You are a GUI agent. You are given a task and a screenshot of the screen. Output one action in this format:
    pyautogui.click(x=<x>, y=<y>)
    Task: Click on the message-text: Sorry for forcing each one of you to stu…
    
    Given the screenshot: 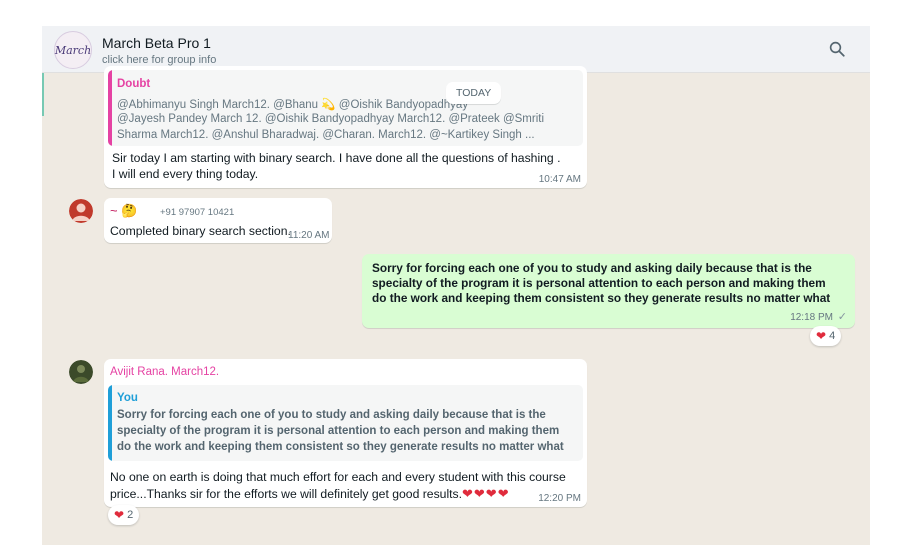 What is the action you would take?
    pyautogui.click(x=592, y=268)
    